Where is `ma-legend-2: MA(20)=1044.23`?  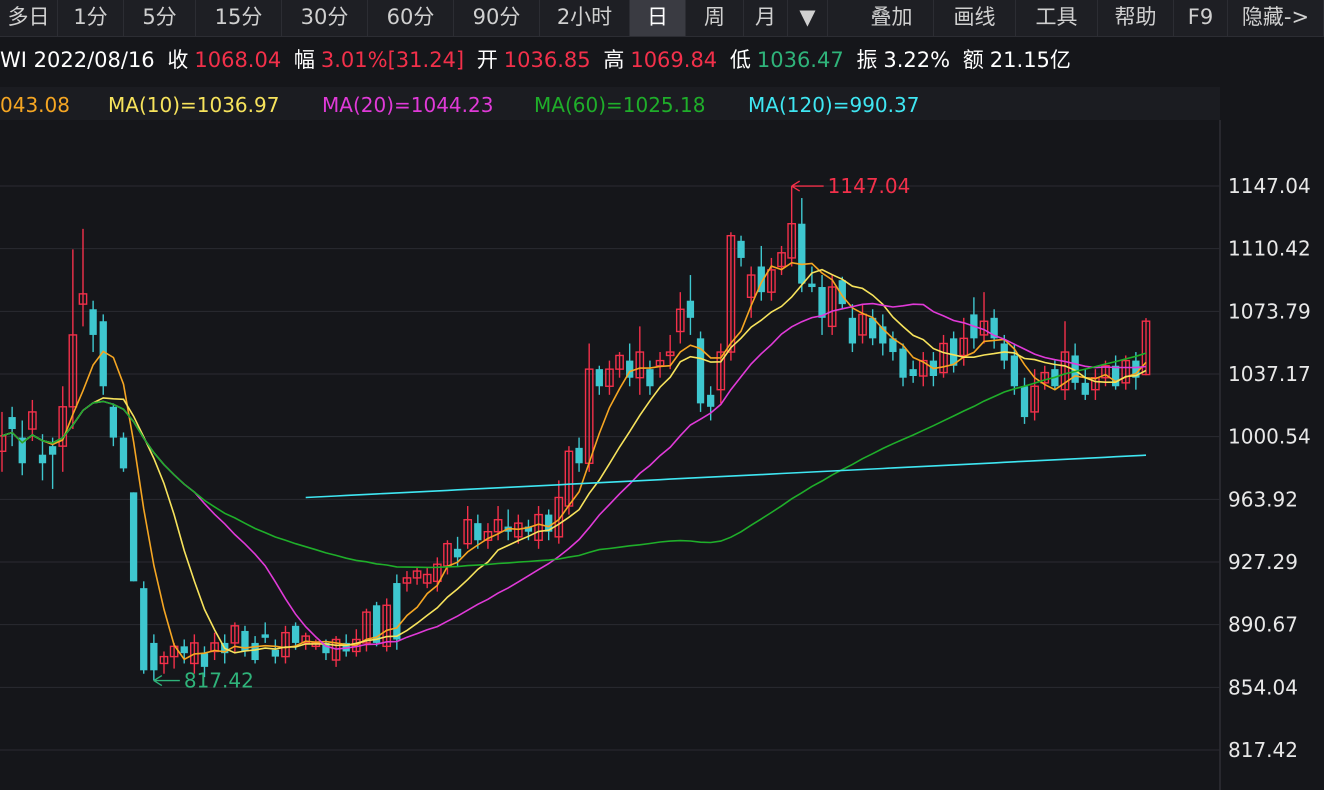
ma-legend-2: MA(20)=1044.23 is located at coordinates (408, 105).